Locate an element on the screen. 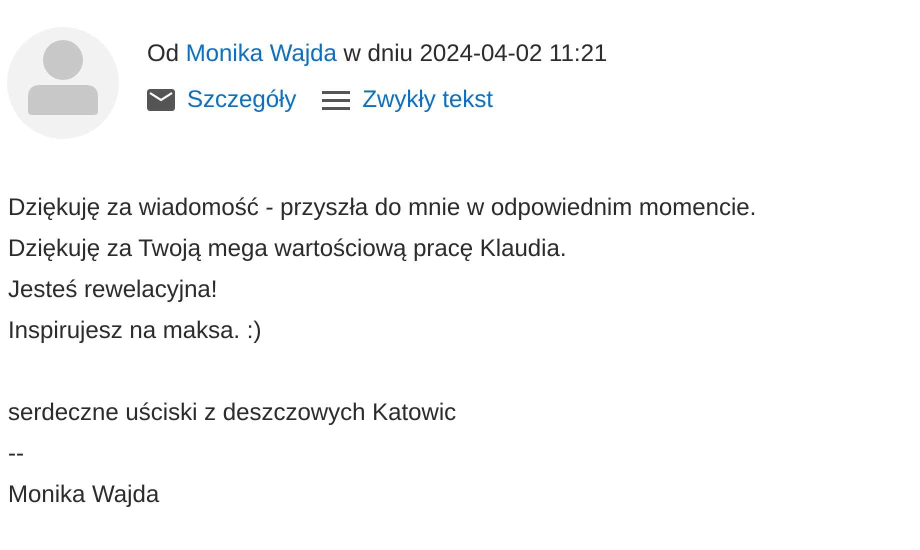  message-line: -- is located at coordinates (16, 454).